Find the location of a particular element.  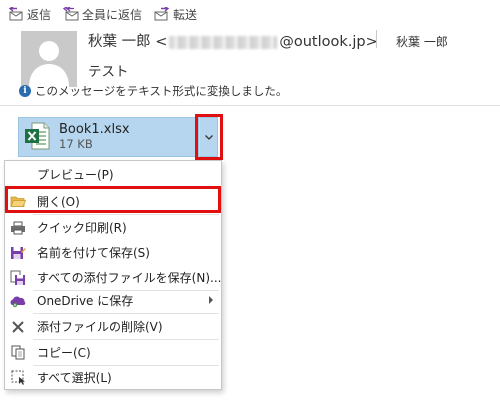

menu-item-remove-attachment: 添付ファイルの削除(V) is located at coordinates (113, 326).